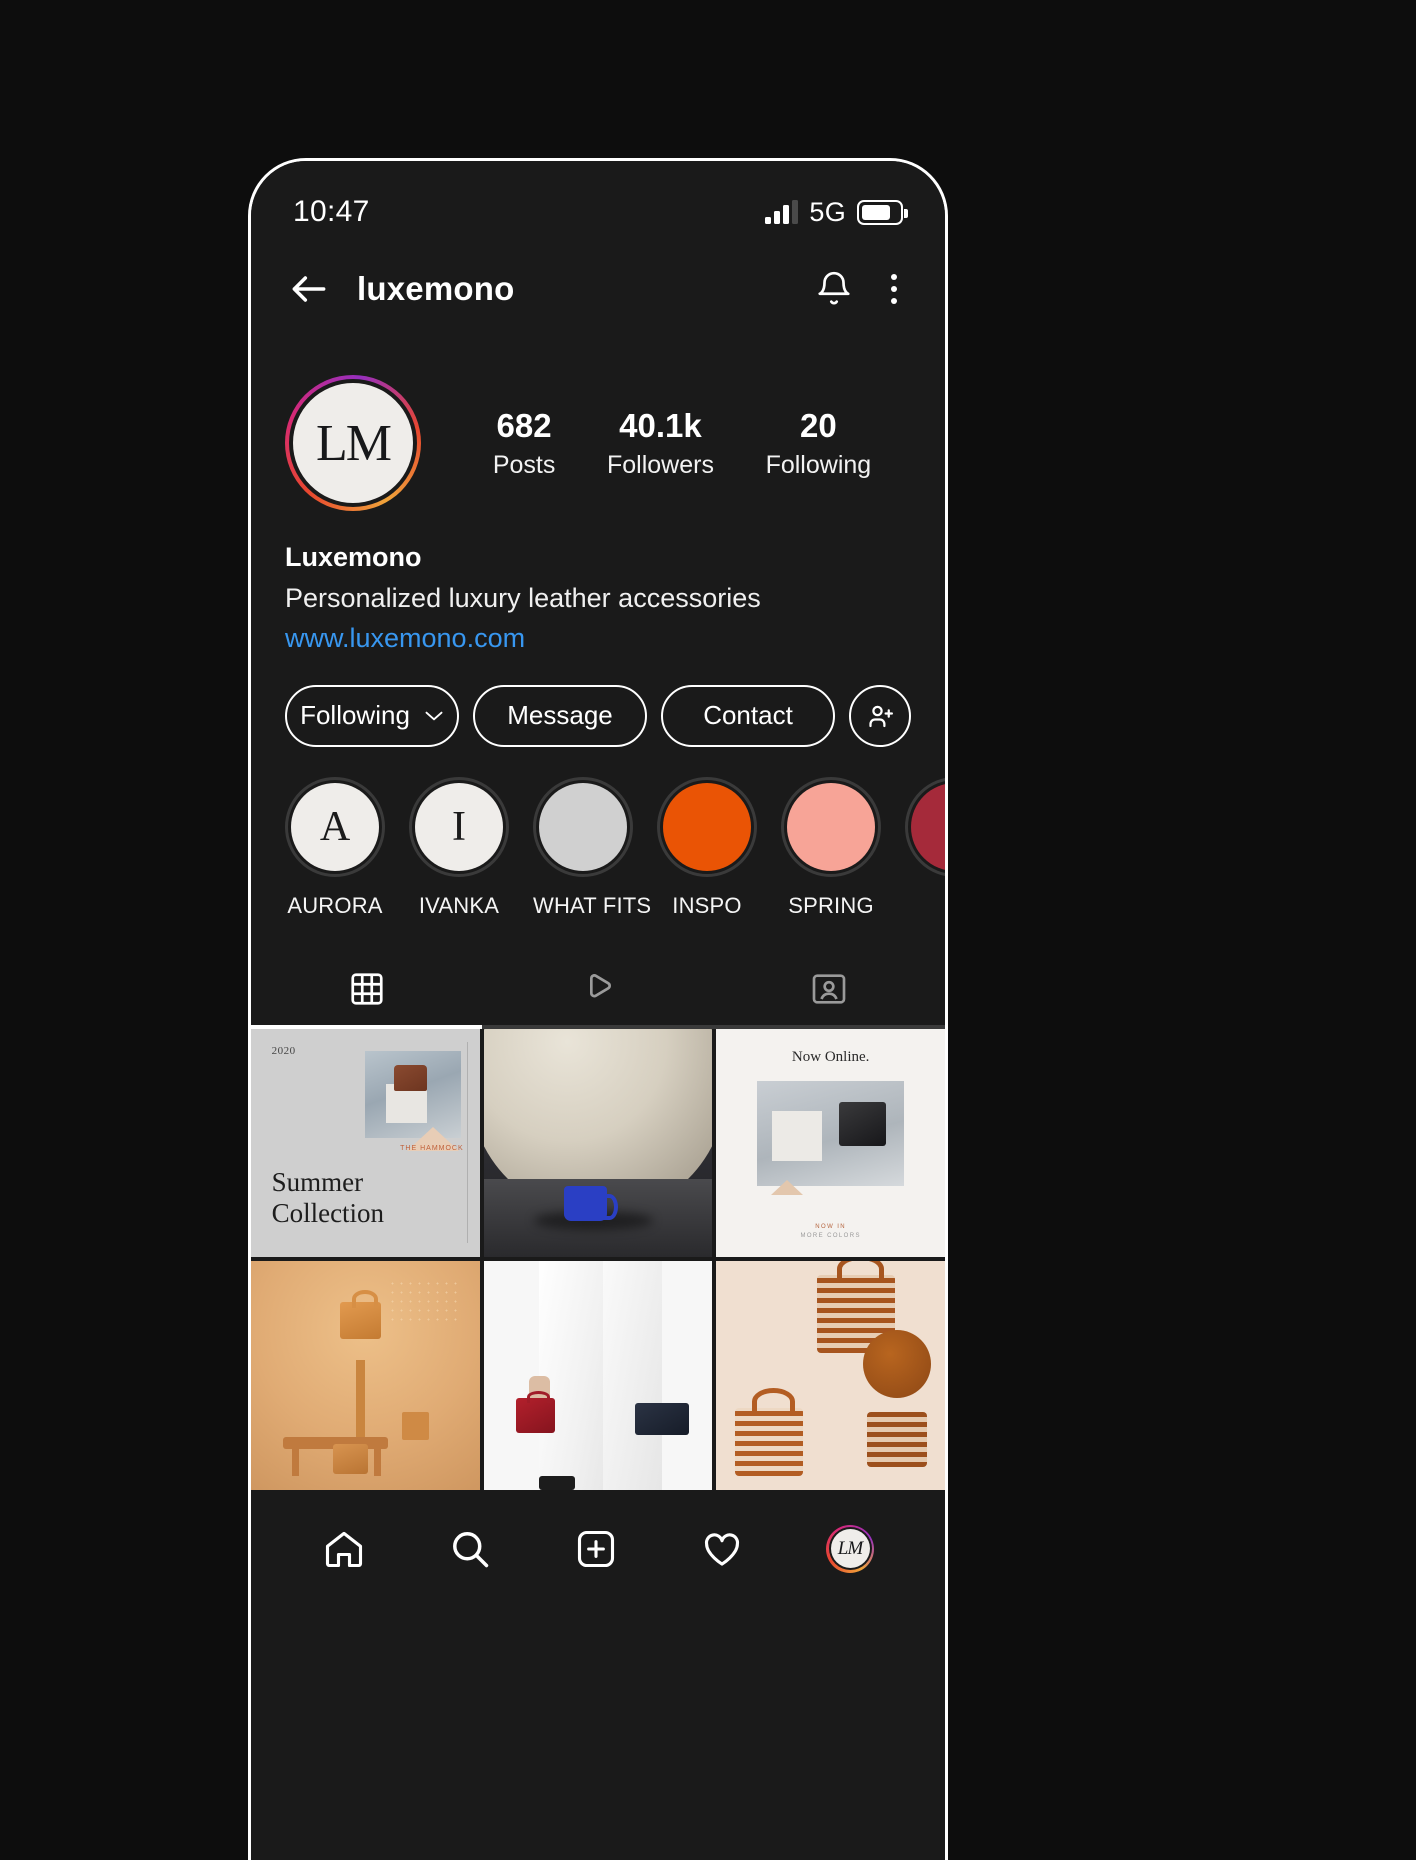 Image resolution: width=1416 pixels, height=1860 pixels. I want to click on highlight-spring: SPRING, so click(831, 847).